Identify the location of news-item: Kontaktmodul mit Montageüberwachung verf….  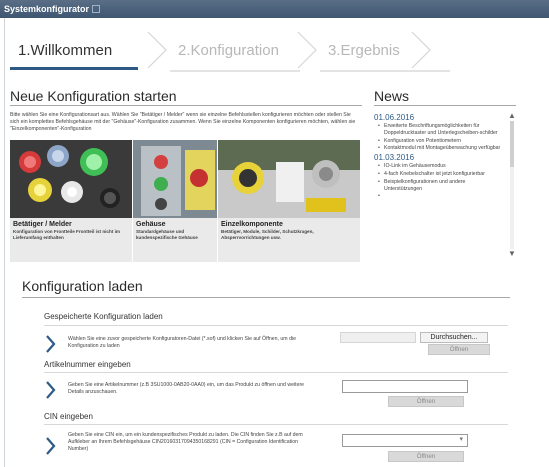
(440, 148).